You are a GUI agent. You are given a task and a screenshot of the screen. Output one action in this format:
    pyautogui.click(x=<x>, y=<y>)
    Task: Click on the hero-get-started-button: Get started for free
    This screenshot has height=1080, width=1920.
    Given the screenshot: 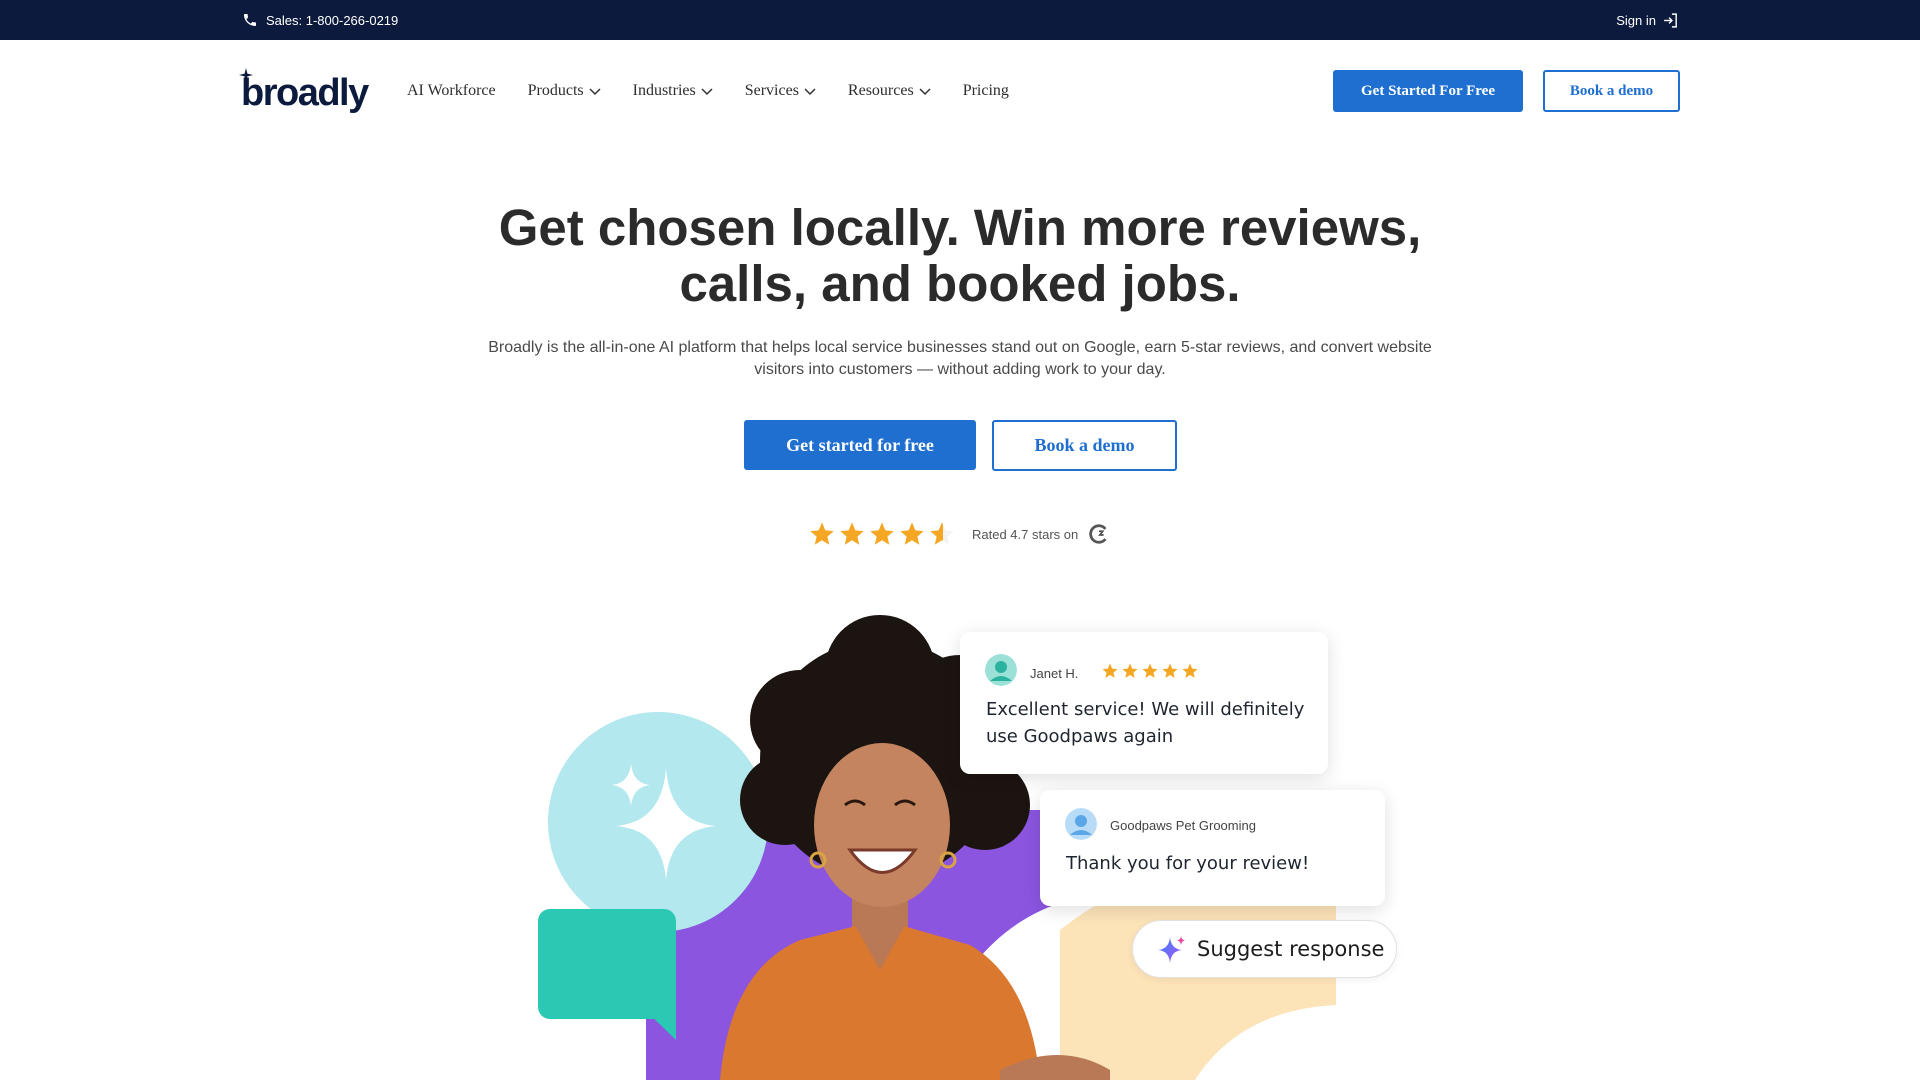 What is the action you would take?
    pyautogui.click(x=860, y=445)
    